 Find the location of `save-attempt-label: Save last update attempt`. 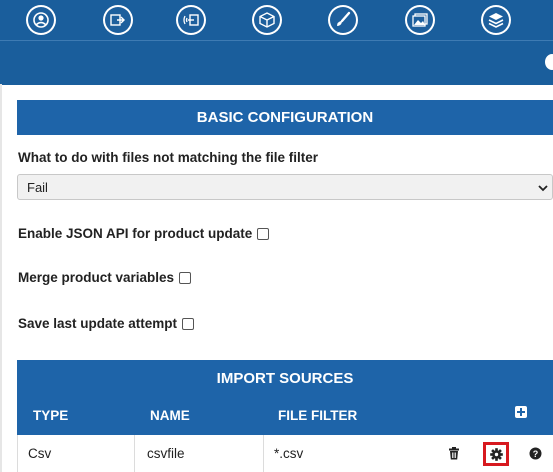

save-attempt-label: Save last update attempt is located at coordinates (98, 323).